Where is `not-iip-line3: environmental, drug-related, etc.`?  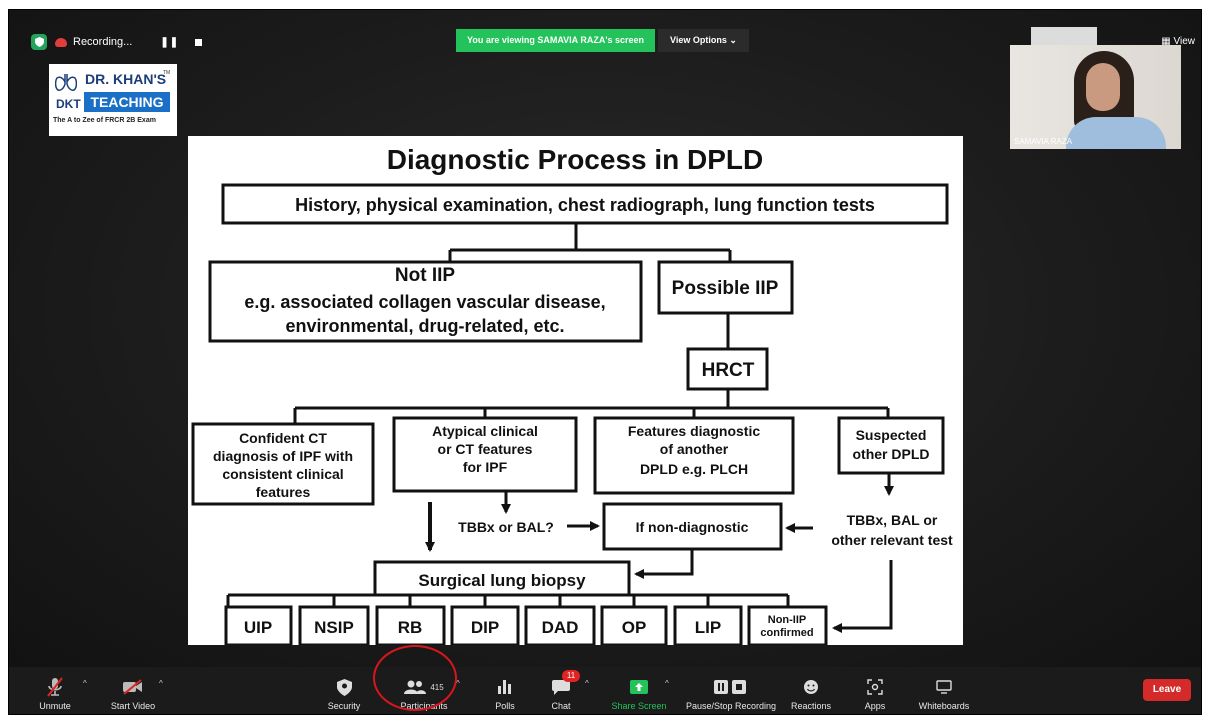
not-iip-line3: environmental, drug-related, etc. is located at coordinates (424, 326).